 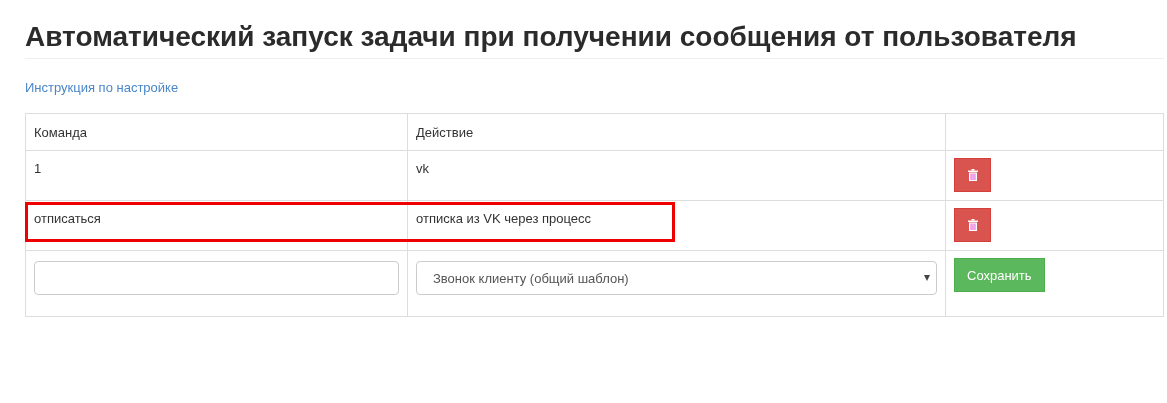 What do you see at coordinates (676, 278) in the screenshot?
I see `action-select: Звонок клиенту (общий шаблон)` at bounding box center [676, 278].